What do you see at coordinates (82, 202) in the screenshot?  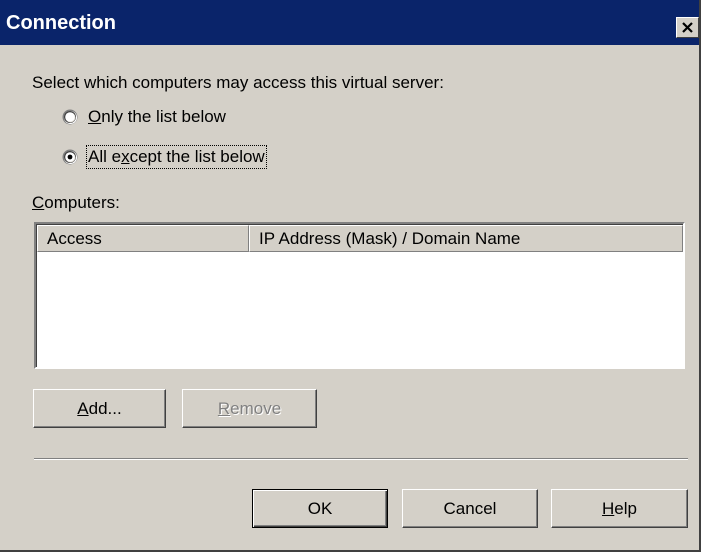 I see `computers-text: omputers:` at bounding box center [82, 202].